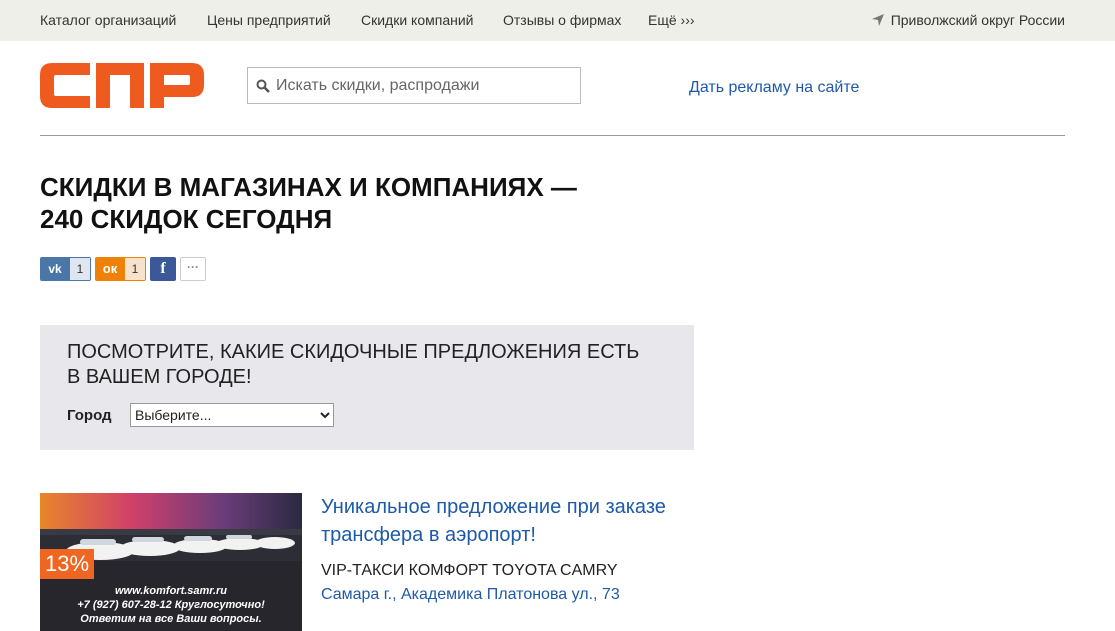 This screenshot has height=631, width=1115. Describe the element at coordinates (470, 595) in the screenshot. I see `offer-address-link: Самара г., Академика Платонова ул., 73` at that location.